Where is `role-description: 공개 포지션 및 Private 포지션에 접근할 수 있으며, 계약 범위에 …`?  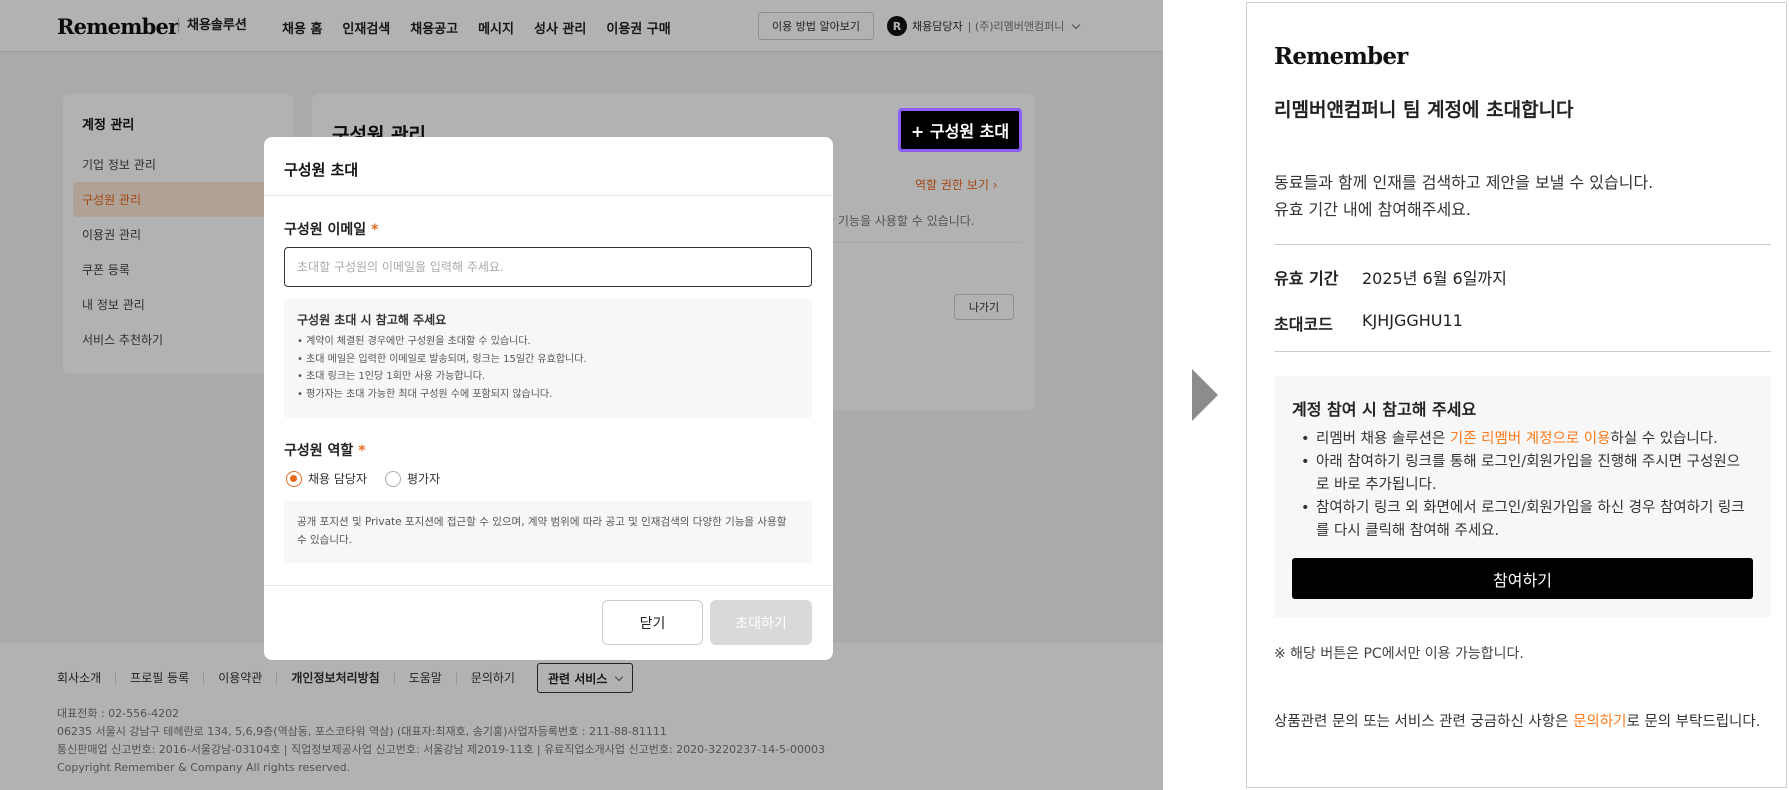
role-description: 공개 포지션 및 Private 포지션에 접근할 수 있으며, 계약 범위에 … is located at coordinates (548, 532).